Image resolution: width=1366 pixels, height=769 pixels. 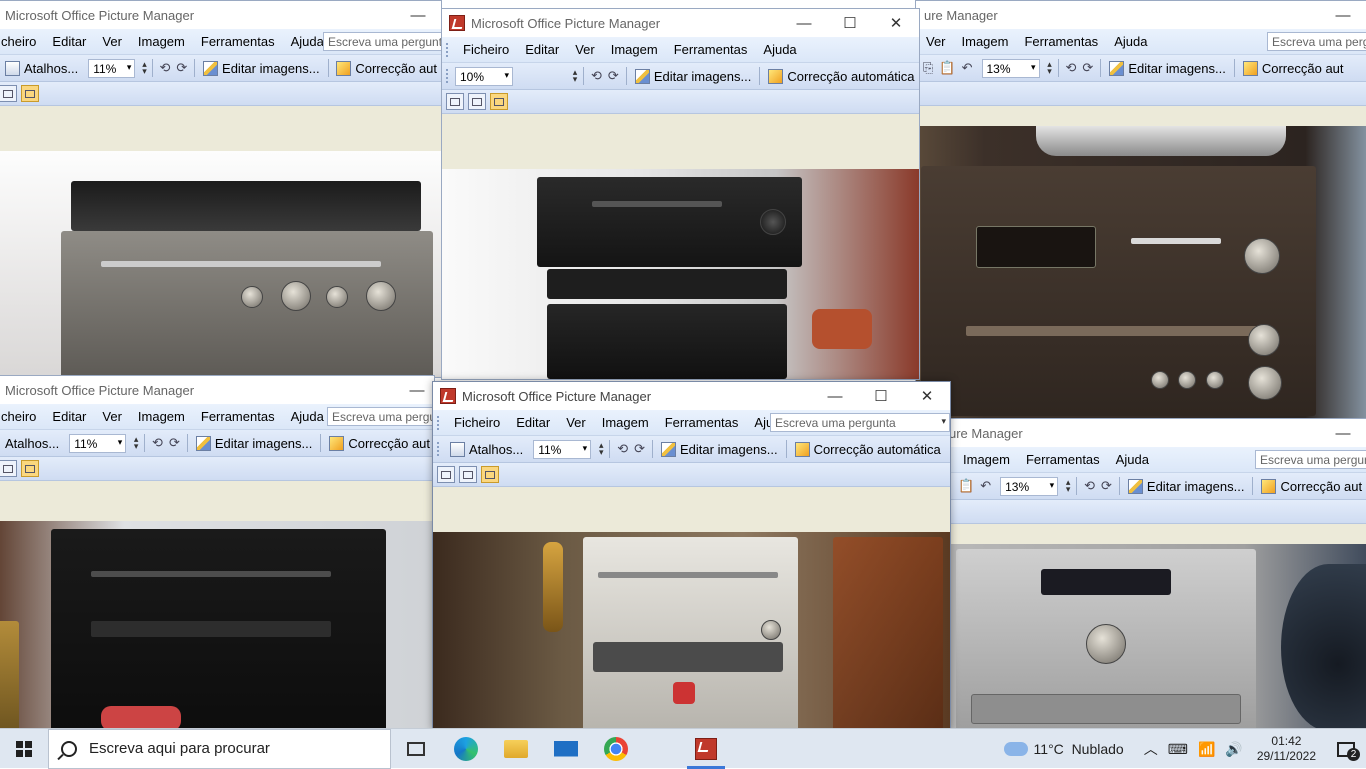 What do you see at coordinates (382, 41) in the screenshot?
I see `ask-question-input: Escreva uma pergunt` at bounding box center [382, 41].